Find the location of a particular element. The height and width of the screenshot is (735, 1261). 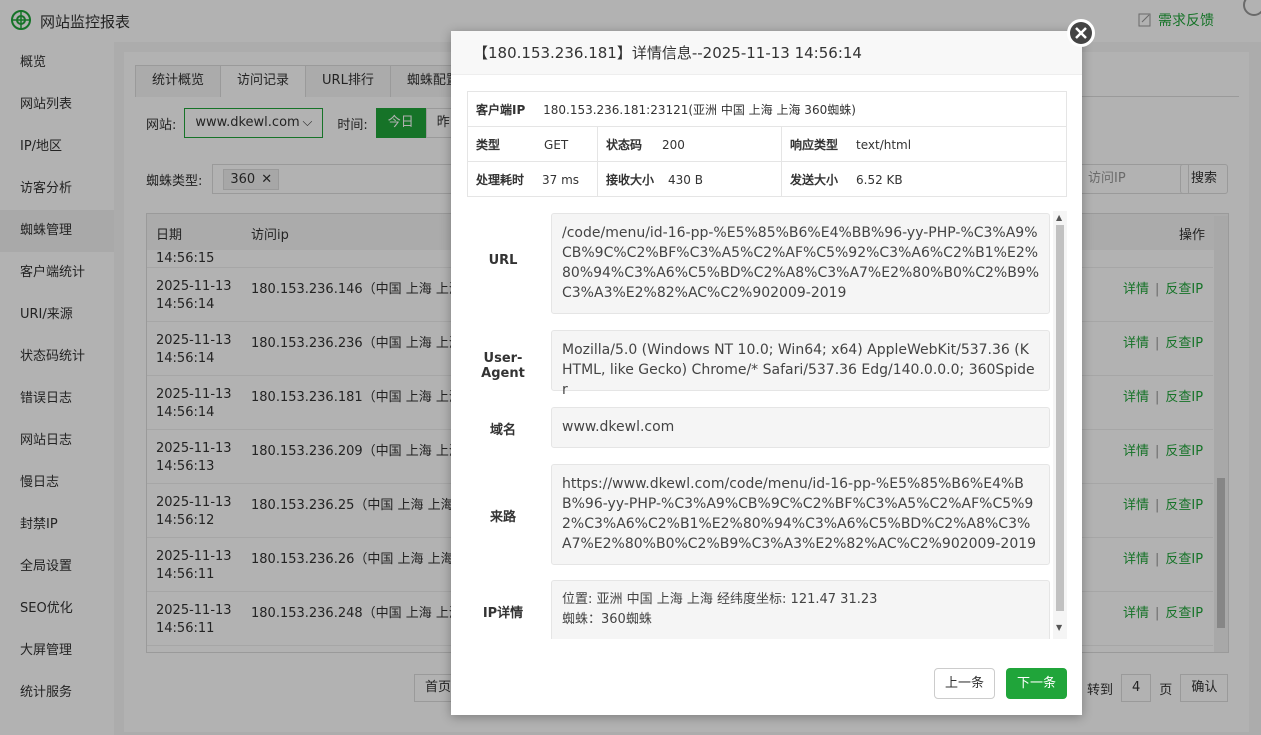

time-label: 处理耗时 is located at coordinates (500, 179).